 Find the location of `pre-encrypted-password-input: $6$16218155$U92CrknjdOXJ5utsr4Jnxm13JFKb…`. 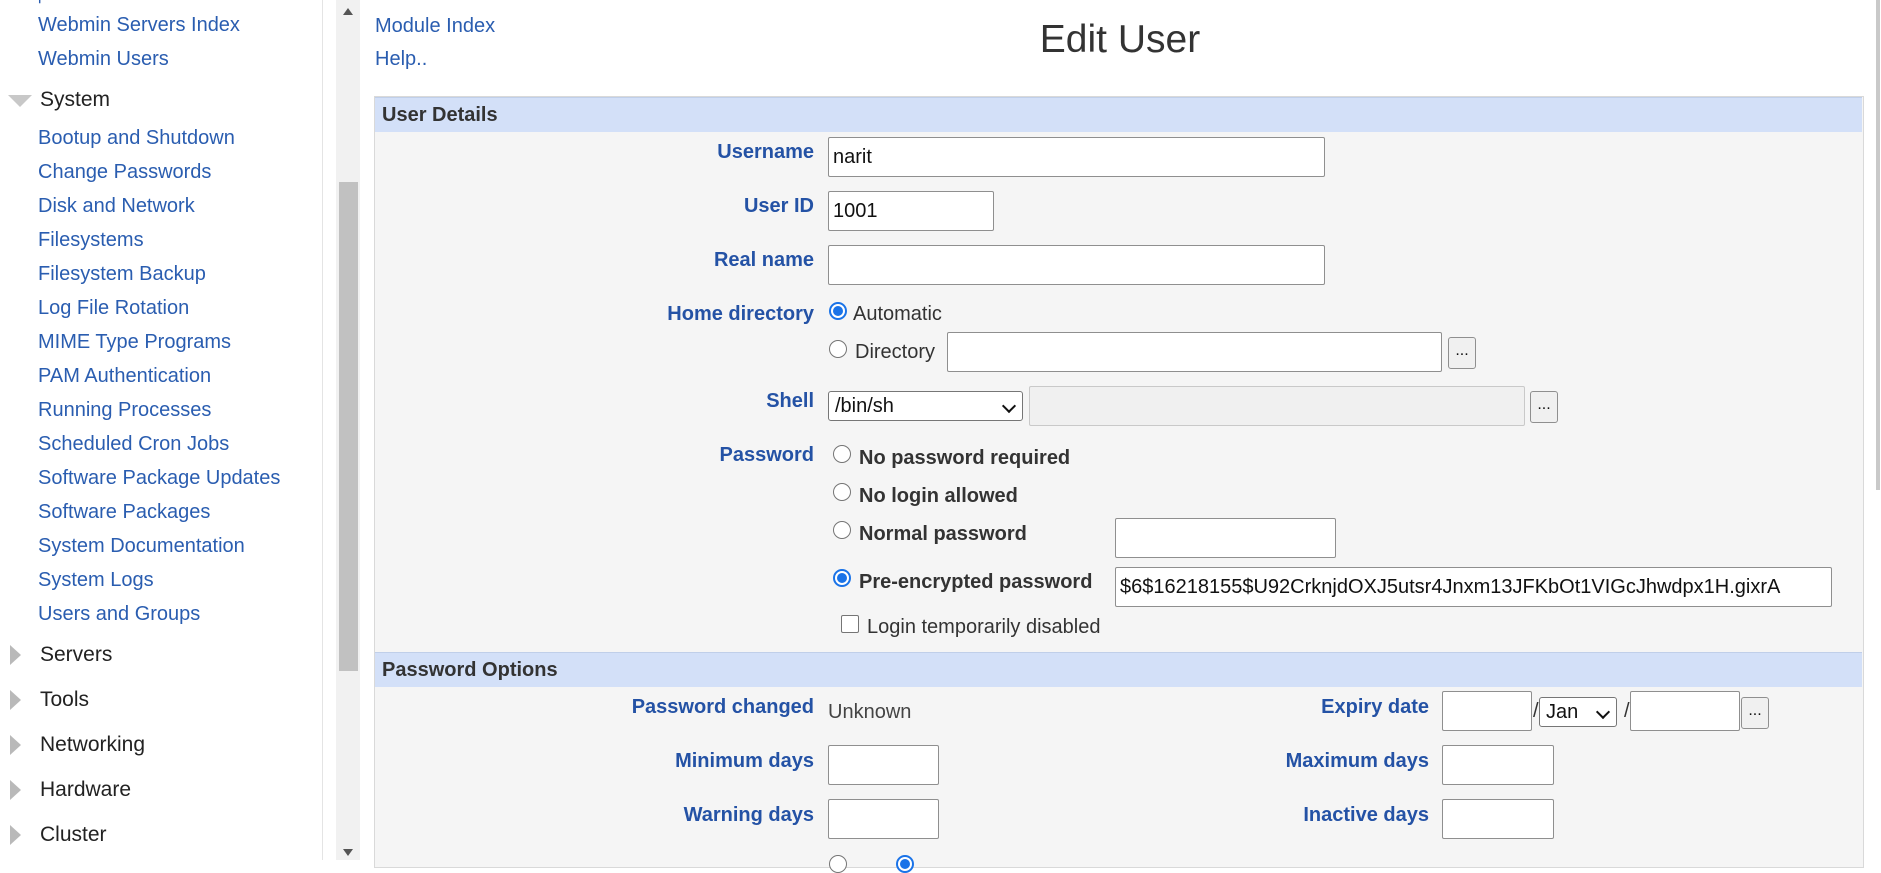

pre-encrypted-password-input: $6$16218155$U92CrknjdOXJ5utsr4Jnxm13JFKb… is located at coordinates (1473, 587).